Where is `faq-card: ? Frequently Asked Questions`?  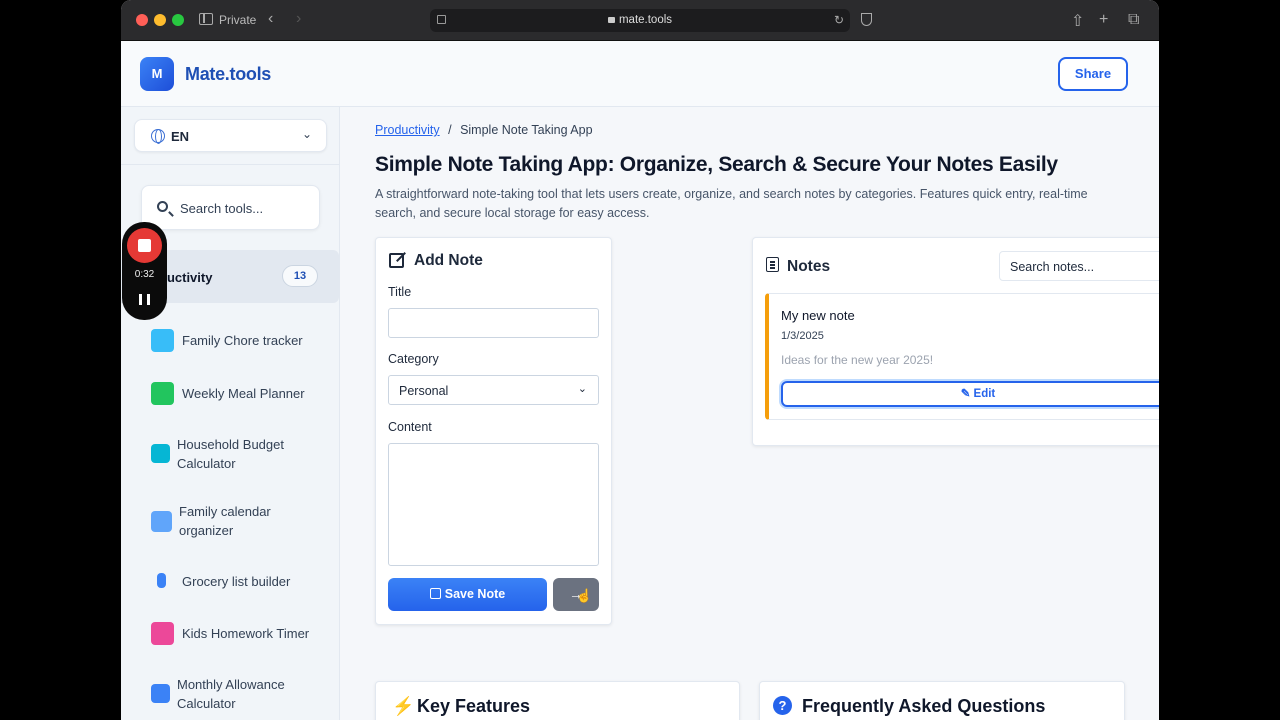
faq-card: ? Frequently Asked Questions is located at coordinates (942, 700).